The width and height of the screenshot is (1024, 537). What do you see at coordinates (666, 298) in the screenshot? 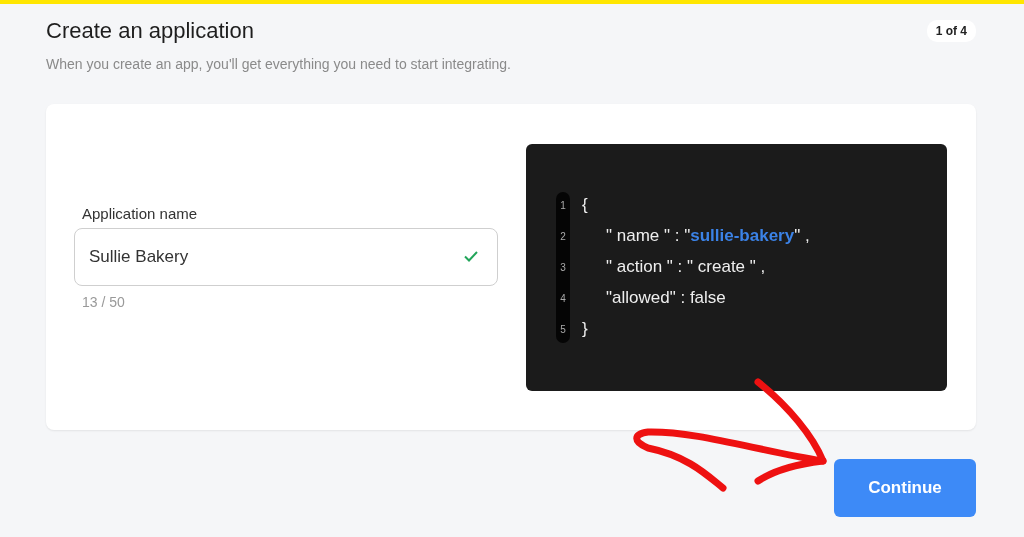
I see `code-line: "allowed" : false` at bounding box center [666, 298].